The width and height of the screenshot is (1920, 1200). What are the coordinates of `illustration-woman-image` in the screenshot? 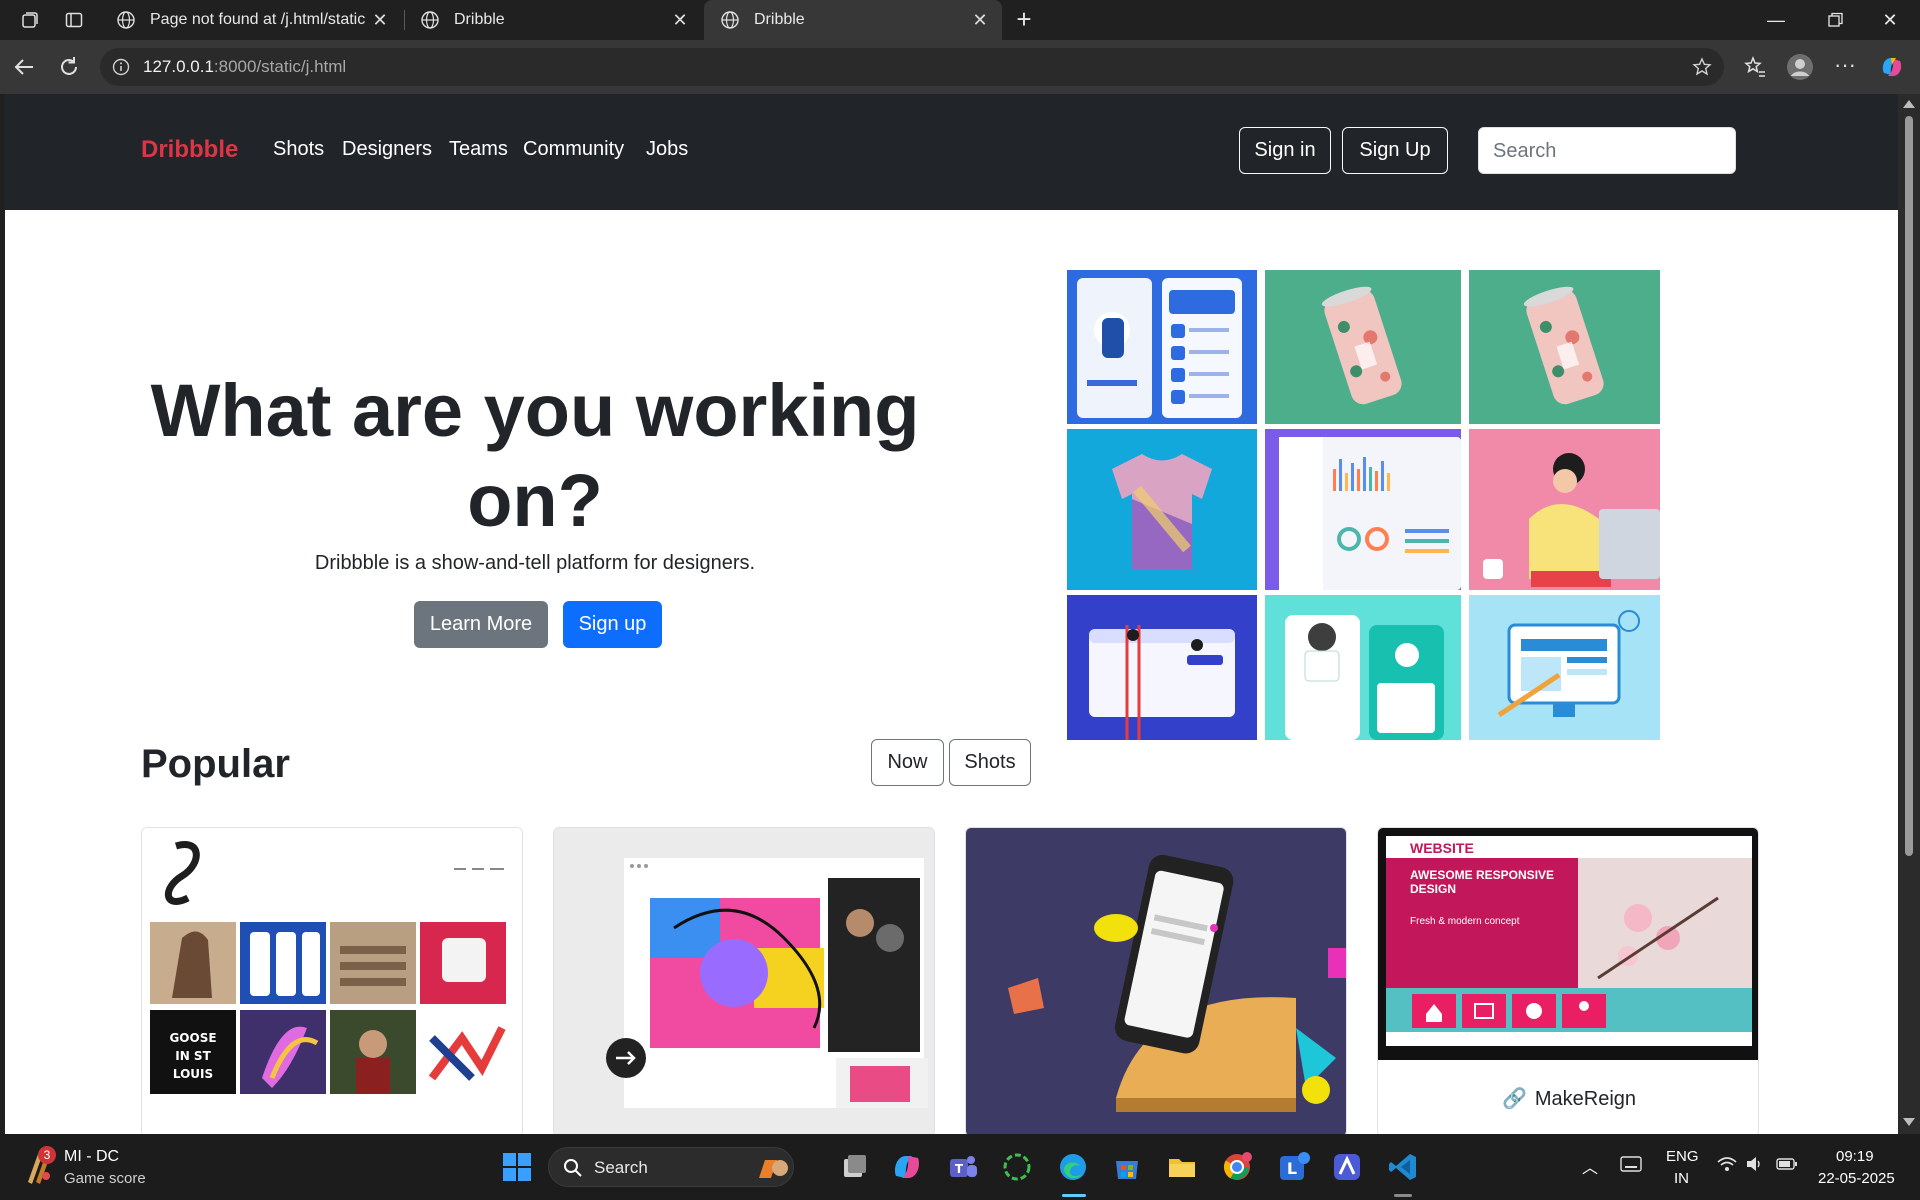 It's located at (1564, 509).